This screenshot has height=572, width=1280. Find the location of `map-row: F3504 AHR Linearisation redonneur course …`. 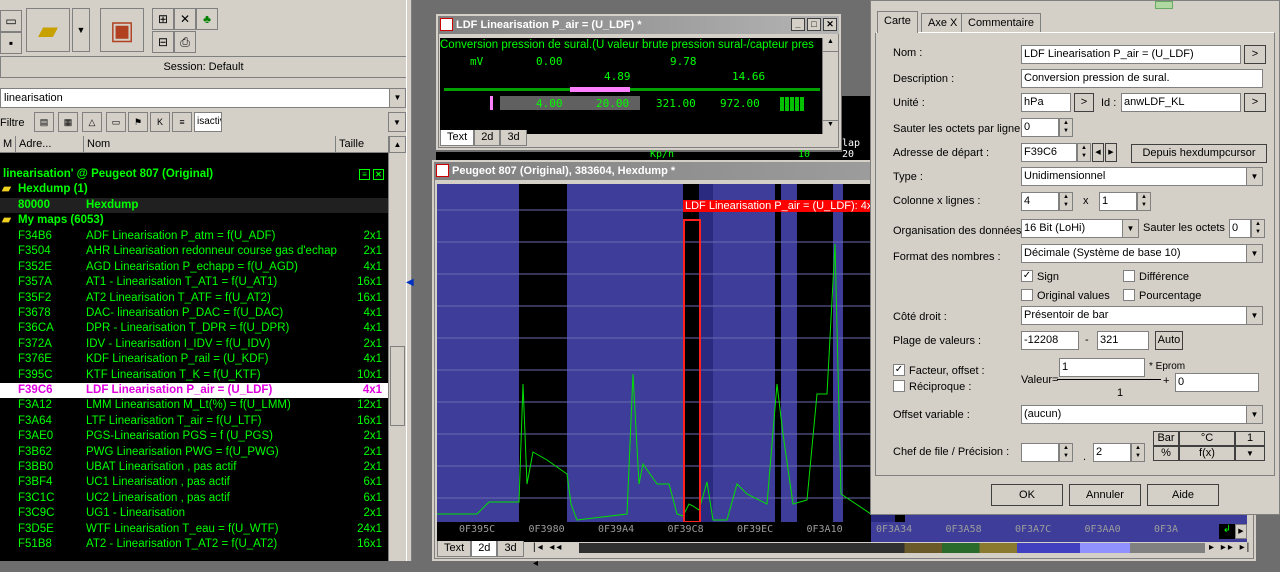

map-row: F3504 AHR Linearisation redonneur course … is located at coordinates (194, 251).